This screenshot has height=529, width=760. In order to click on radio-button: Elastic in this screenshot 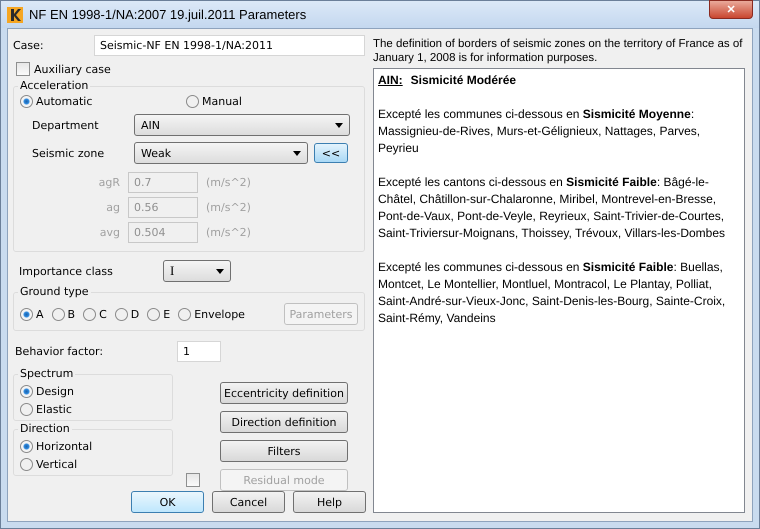, I will do `click(93, 409)`.